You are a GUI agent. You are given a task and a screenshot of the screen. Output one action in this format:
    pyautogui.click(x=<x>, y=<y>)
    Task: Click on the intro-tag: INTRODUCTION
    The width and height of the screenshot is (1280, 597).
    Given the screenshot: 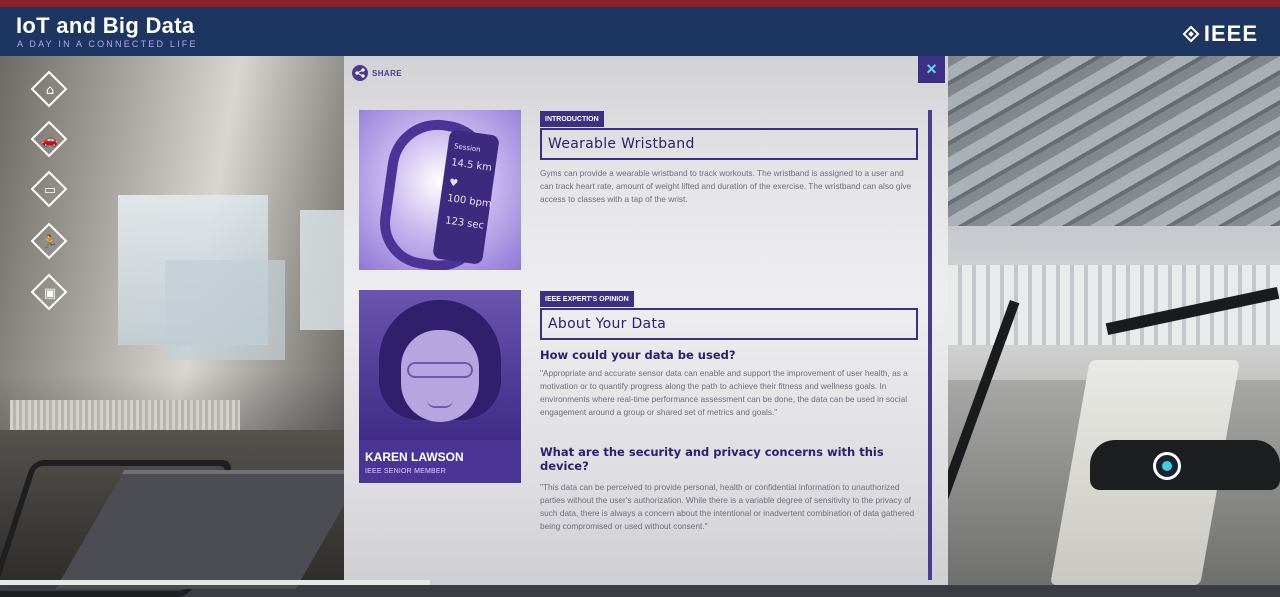 What is the action you would take?
    pyautogui.click(x=572, y=119)
    